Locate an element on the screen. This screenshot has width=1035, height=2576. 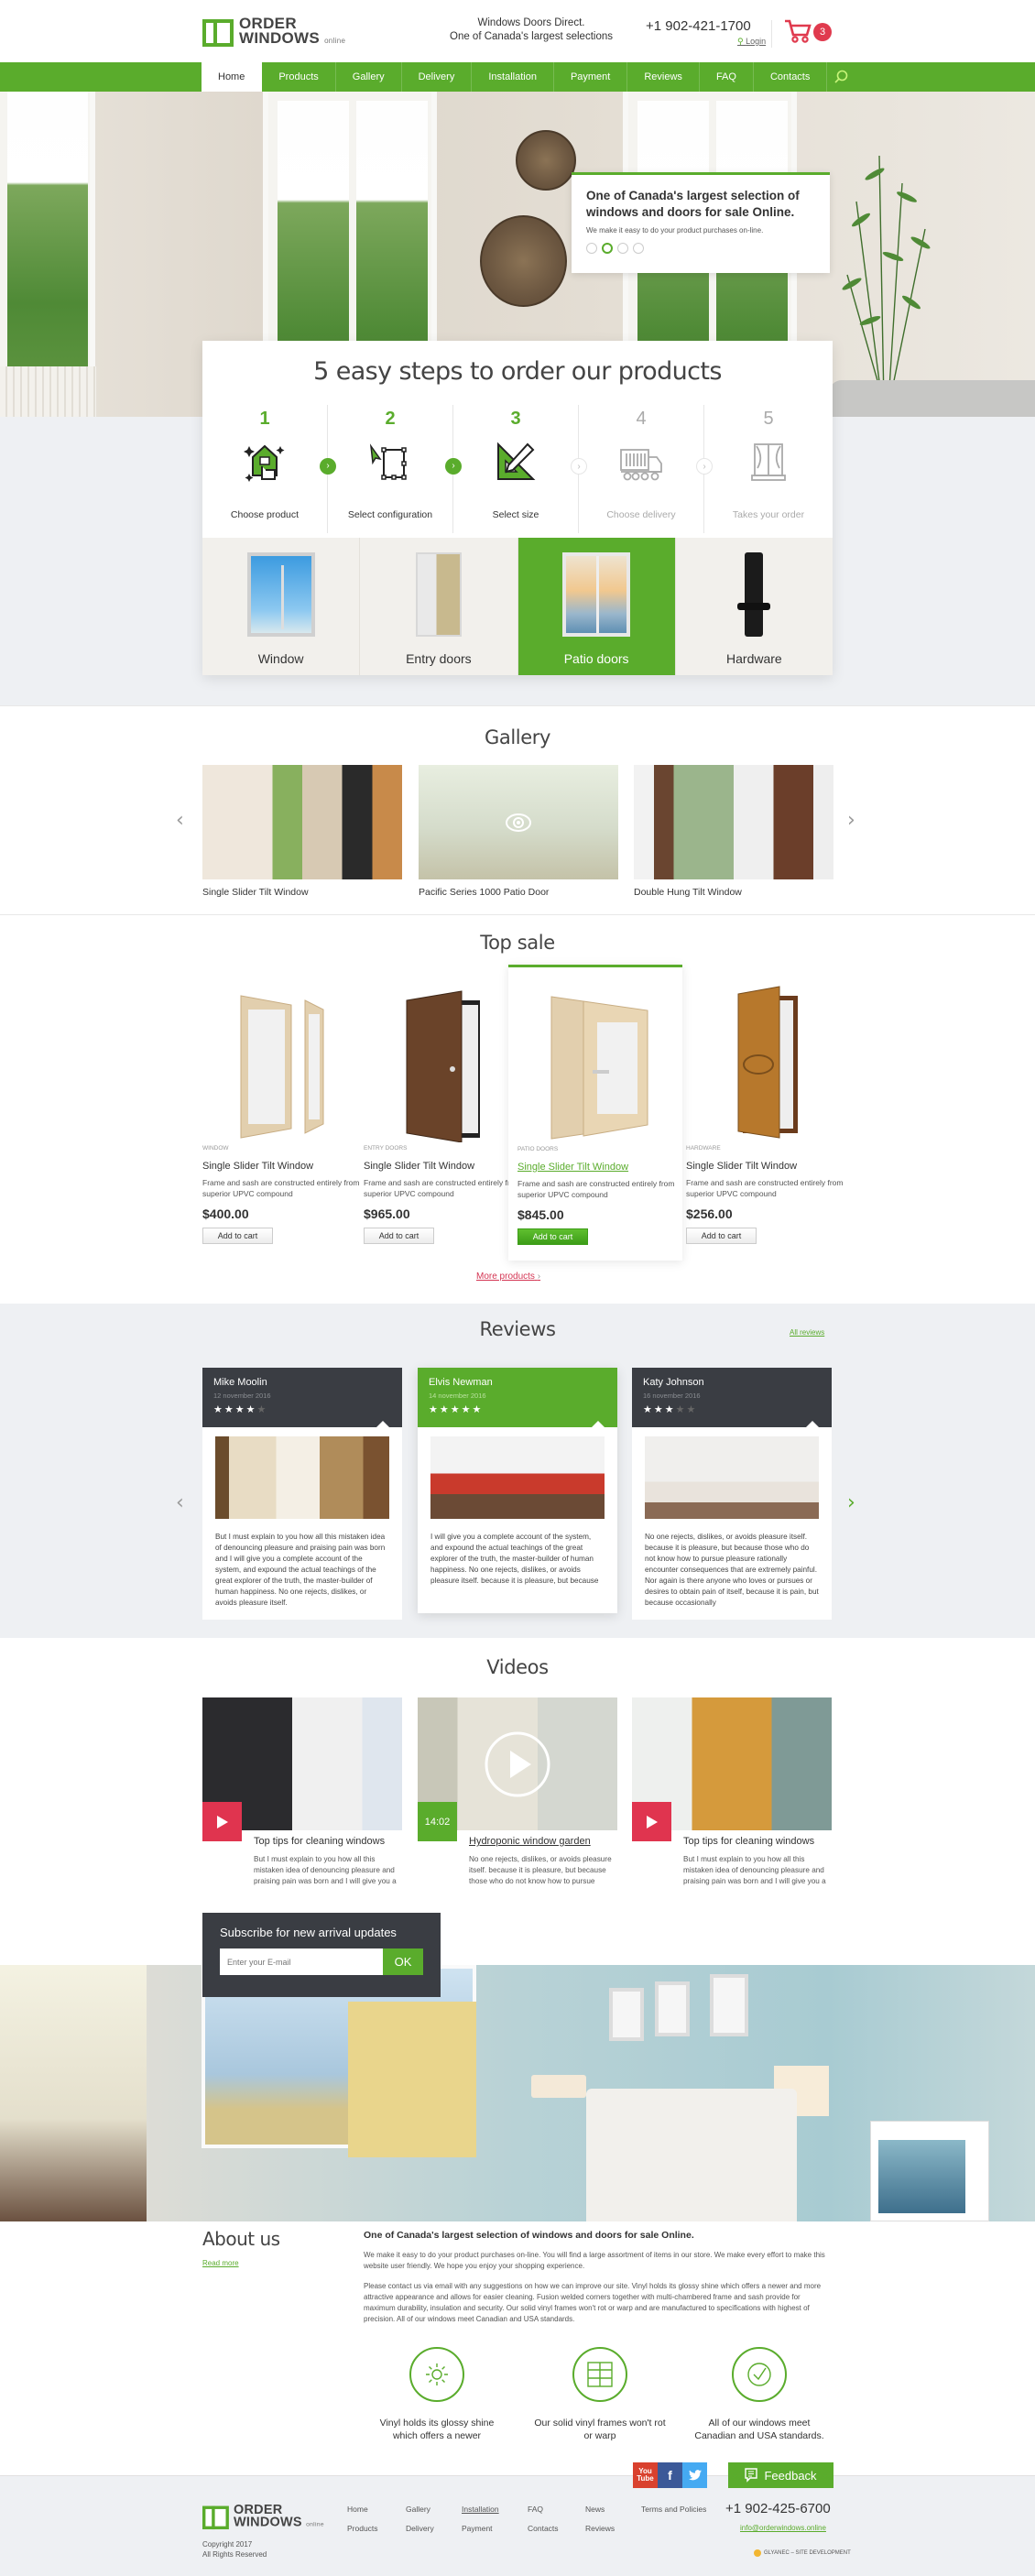
video-title: Hydroponic window garden is located at coordinates (543, 1842).